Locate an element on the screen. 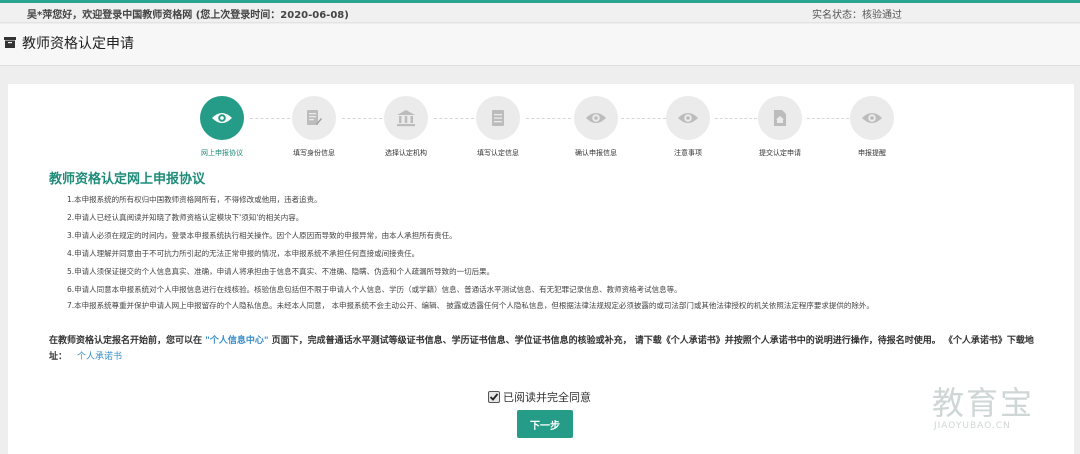 This screenshot has width=1080, height=454. agreement-item: 2.申请人已经认真阅读并知晓了教师资格认定模块下'须知'的相关内容。 is located at coordinates (185, 217).